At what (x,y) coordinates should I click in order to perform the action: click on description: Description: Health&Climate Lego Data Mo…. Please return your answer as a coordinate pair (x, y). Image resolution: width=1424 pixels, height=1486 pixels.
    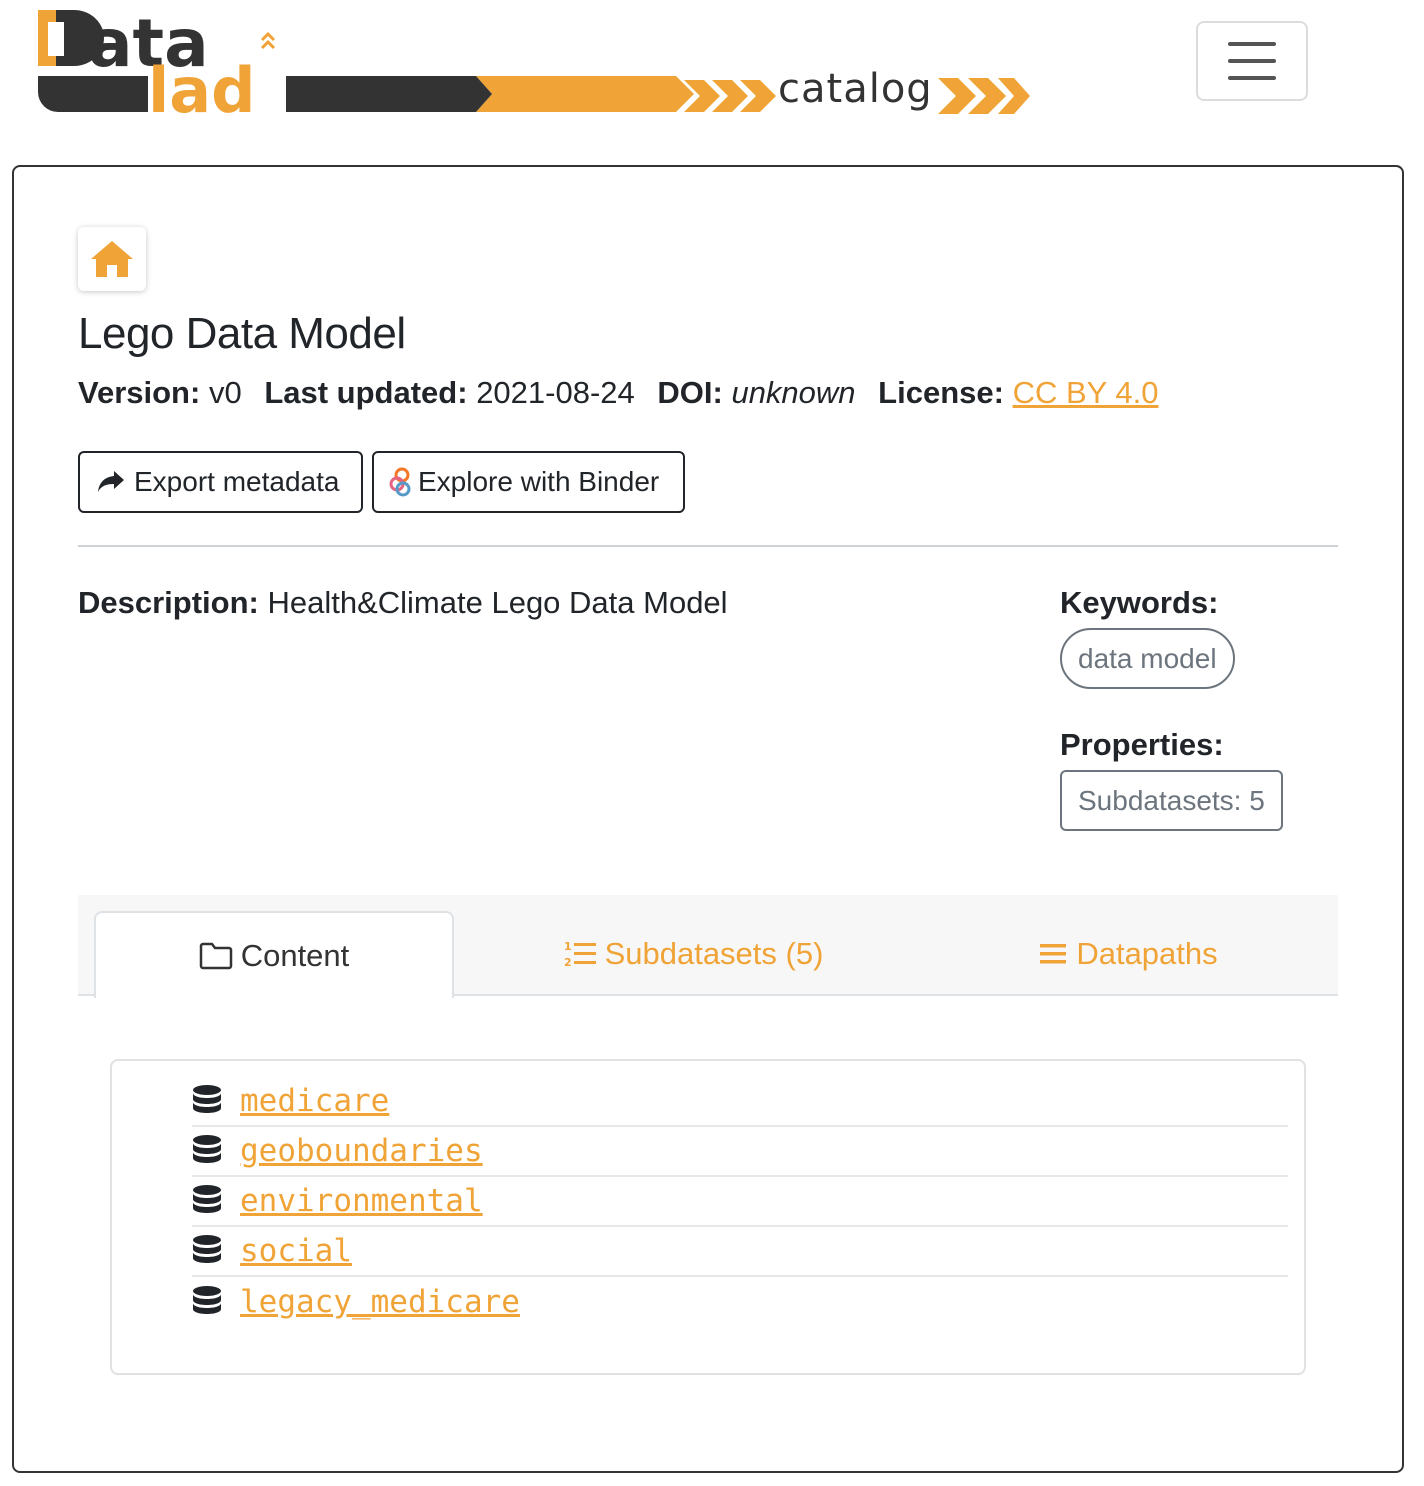
    Looking at the image, I should click on (403, 603).